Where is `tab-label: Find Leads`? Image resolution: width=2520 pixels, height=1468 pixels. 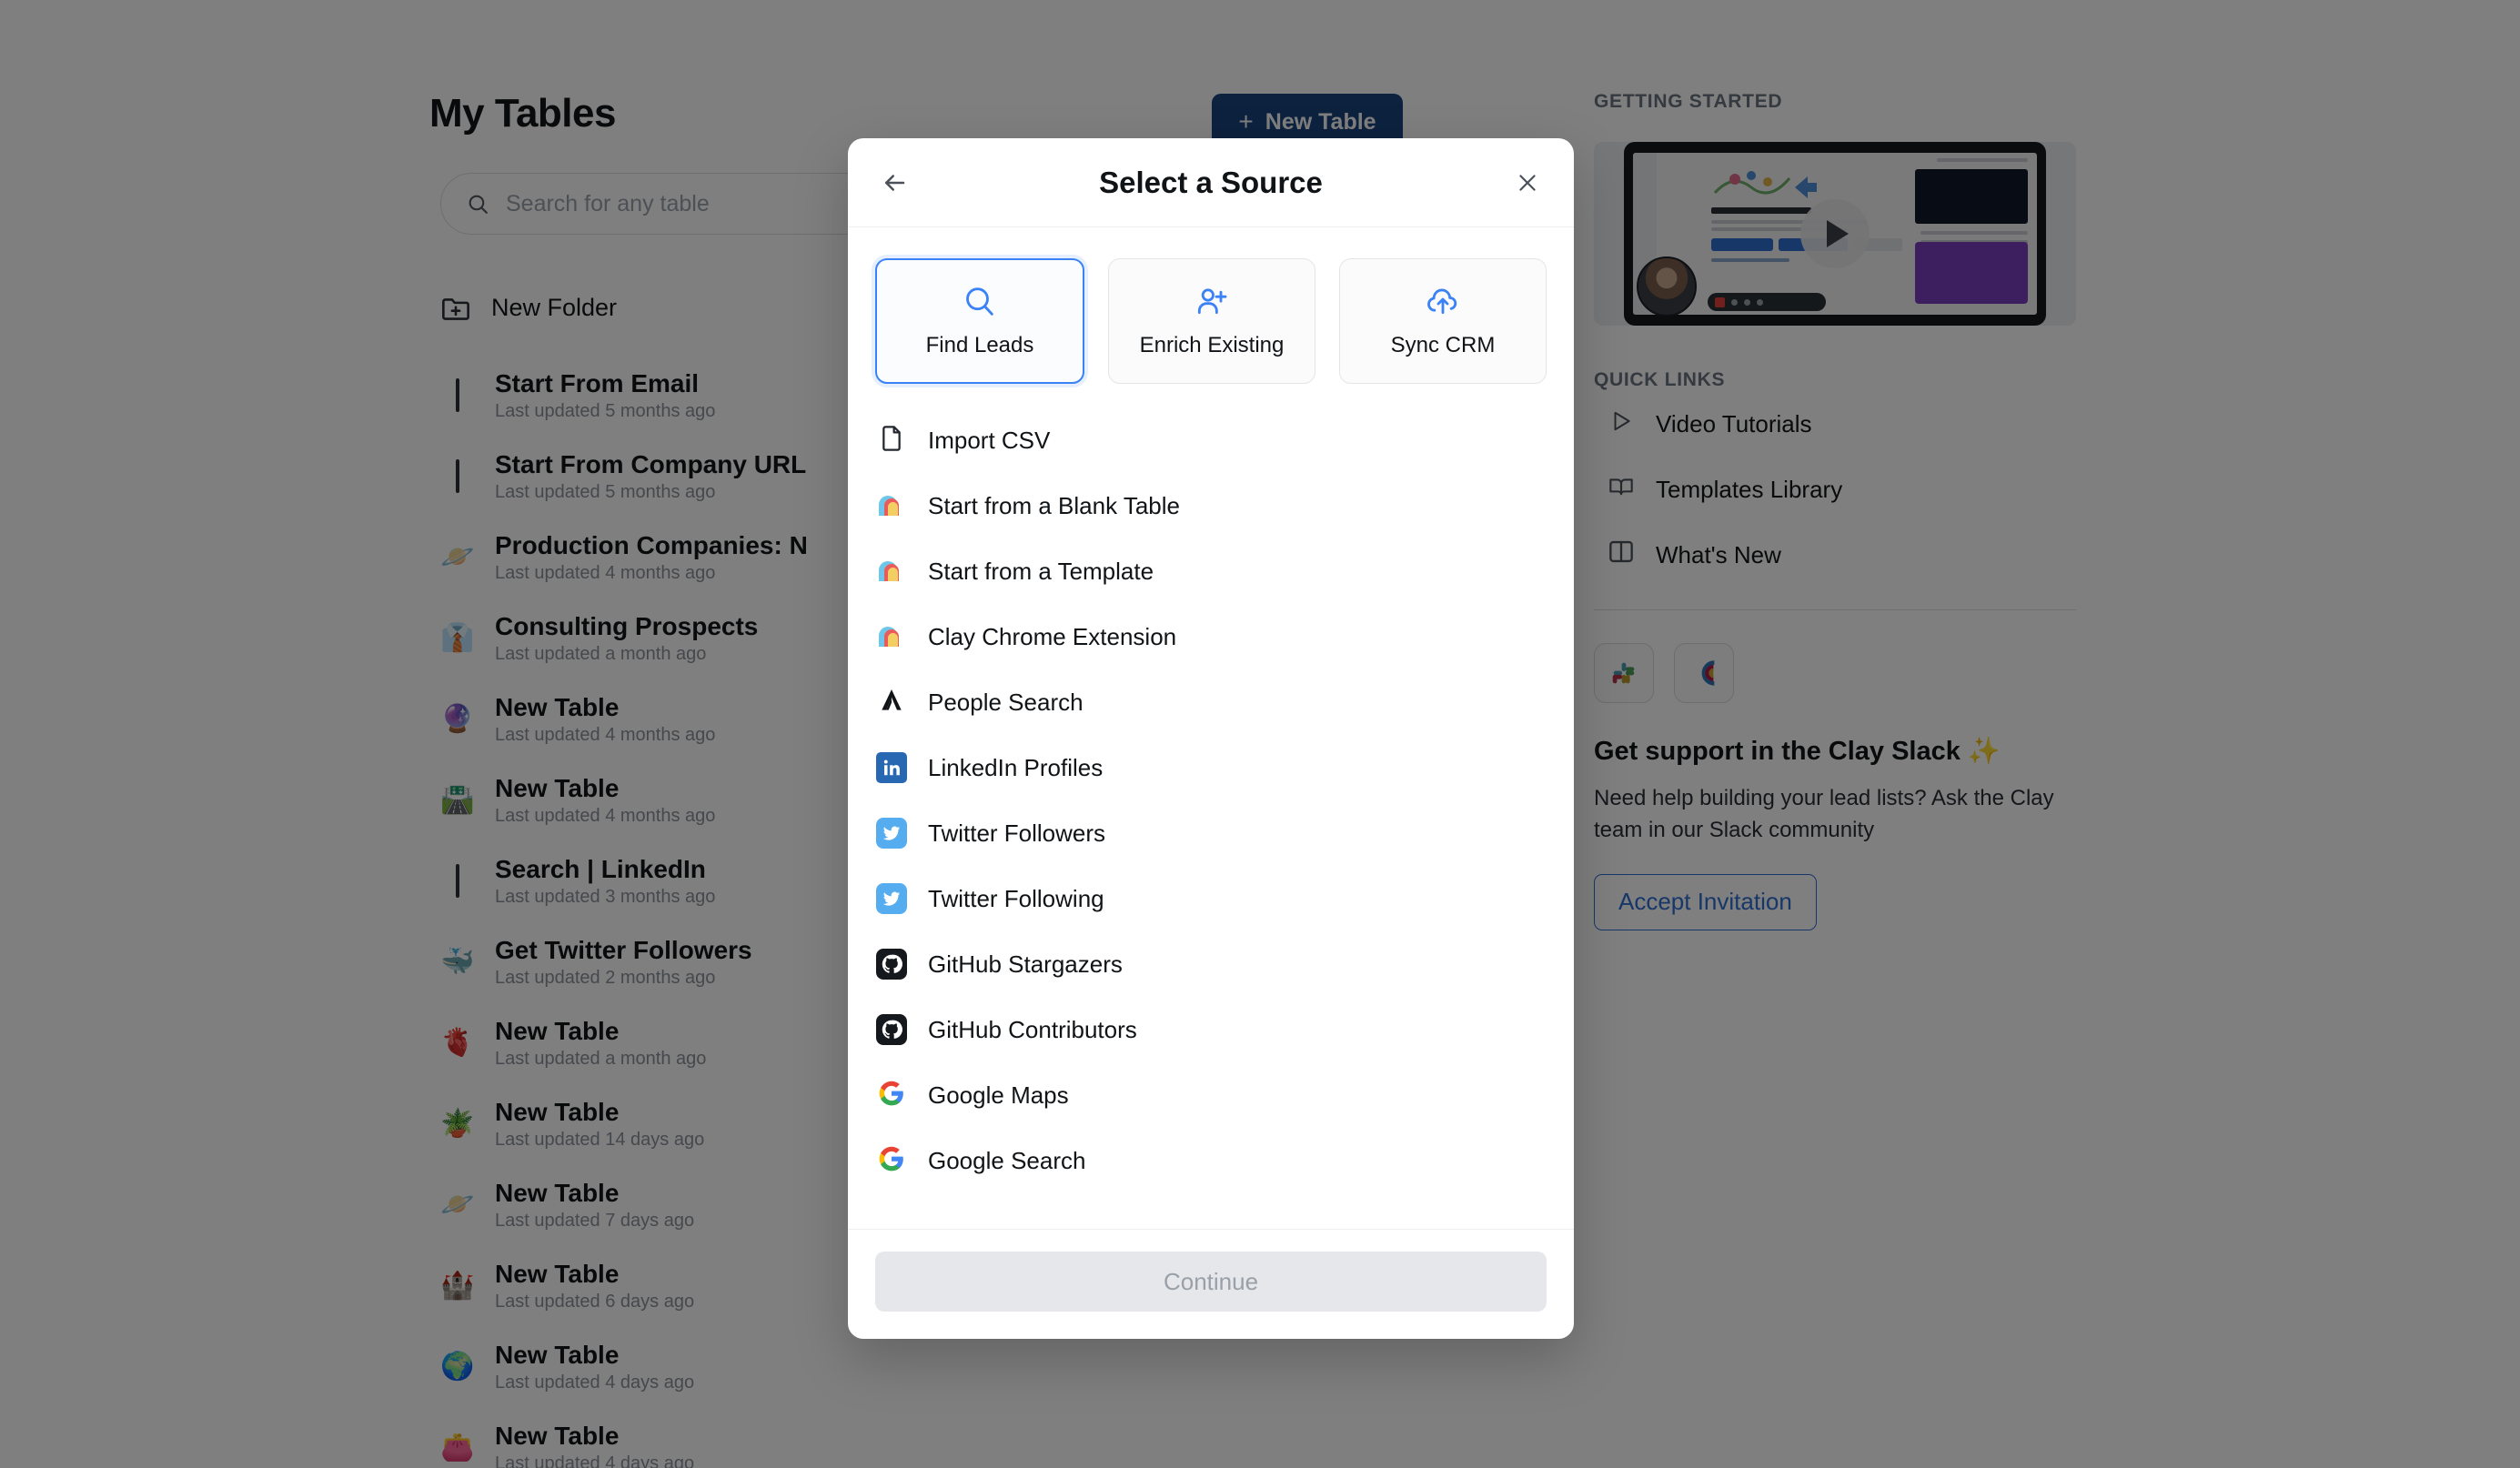
tab-label: Find Leads is located at coordinates (979, 345).